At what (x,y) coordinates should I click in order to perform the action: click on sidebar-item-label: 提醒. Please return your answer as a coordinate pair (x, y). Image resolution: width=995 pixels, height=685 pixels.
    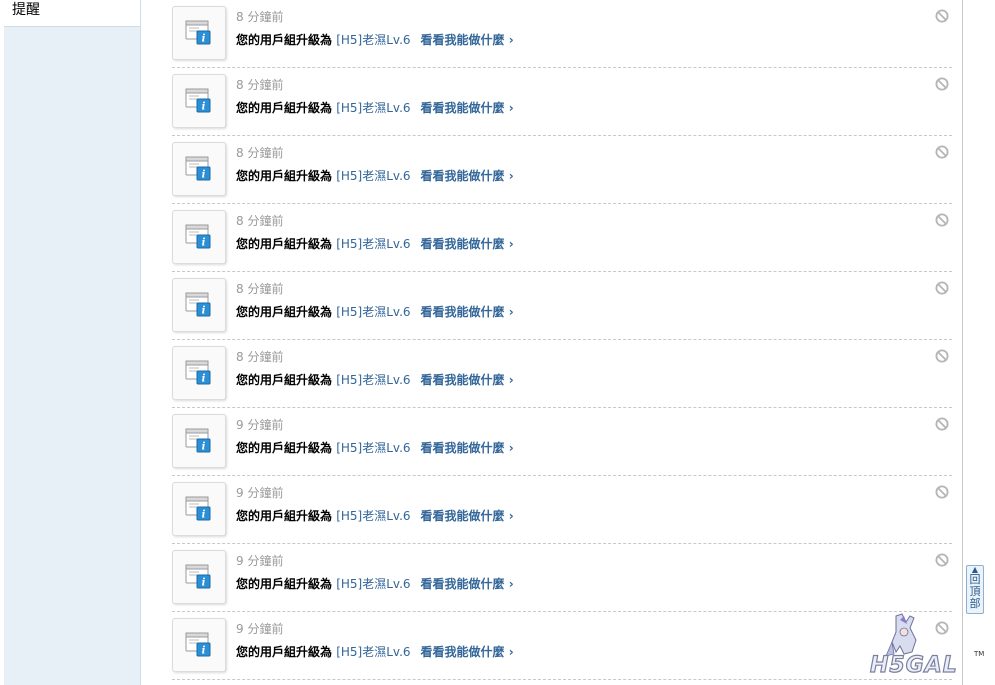
    Looking at the image, I should click on (26, 10).